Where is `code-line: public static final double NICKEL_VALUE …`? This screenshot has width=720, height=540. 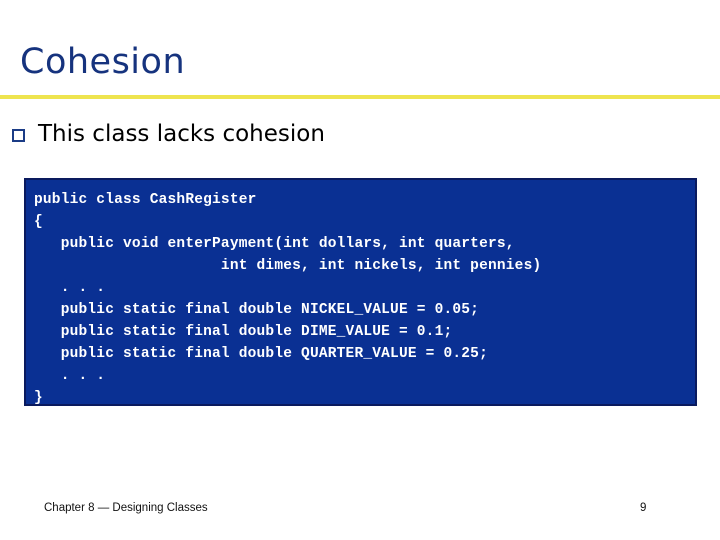 code-line: public static final double NICKEL_VALUE … is located at coordinates (257, 310).